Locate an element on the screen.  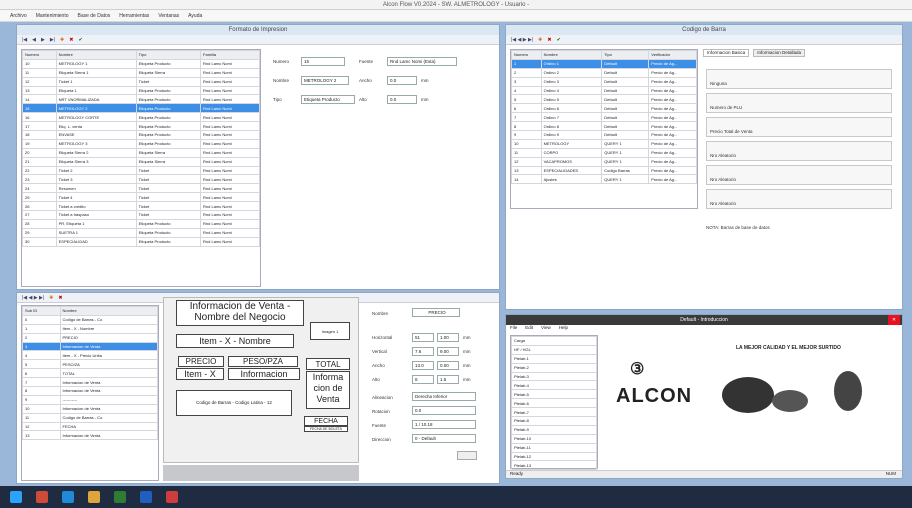
table-row: 23 Ticket 3 Ticket Rnd Lamc Nomi is located at coordinates (141, 179).